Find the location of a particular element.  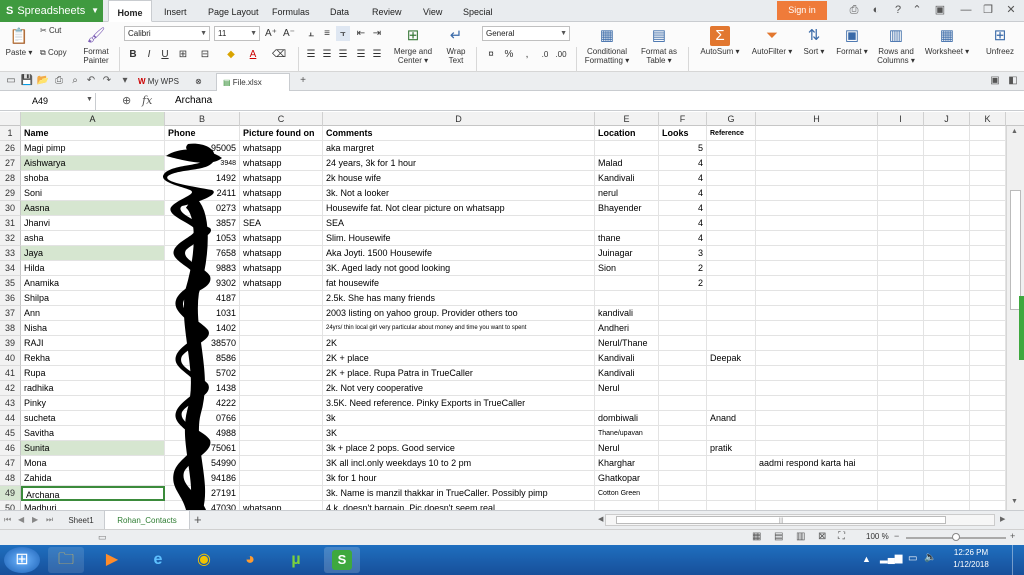

cell-name: Jaya is located at coordinates (93, 253).